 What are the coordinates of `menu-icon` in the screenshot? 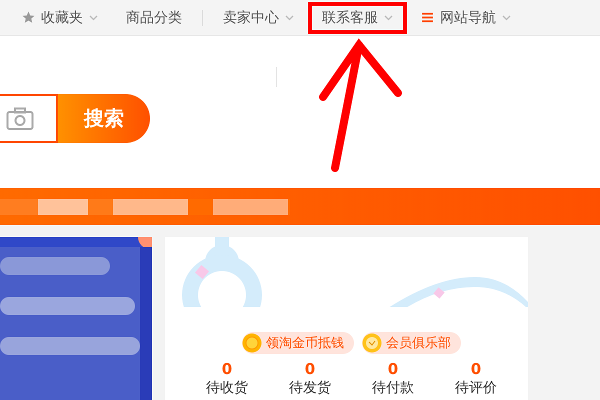 It's located at (427, 17).